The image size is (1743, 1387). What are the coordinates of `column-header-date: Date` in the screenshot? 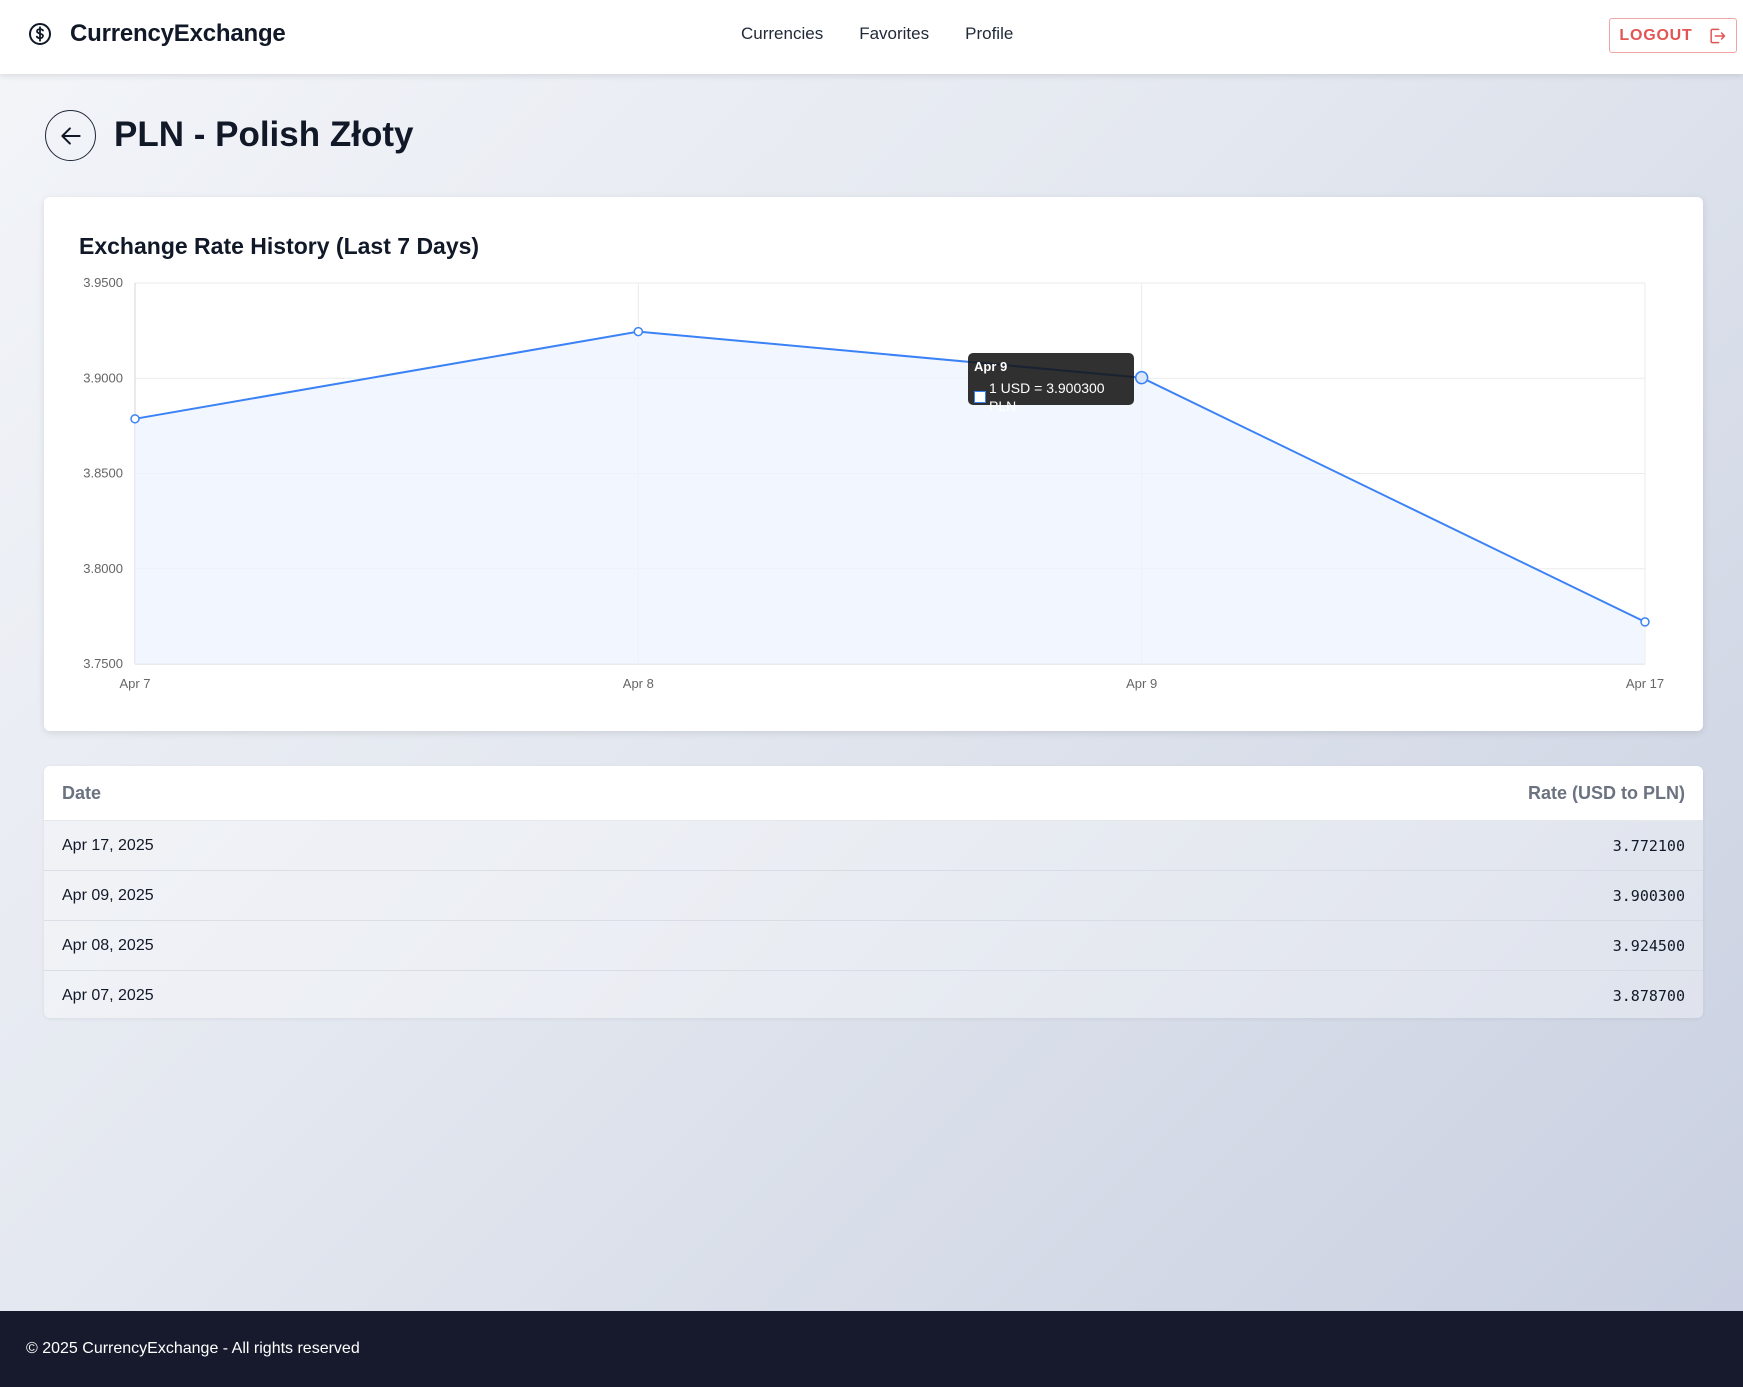 It's located at (82, 792).